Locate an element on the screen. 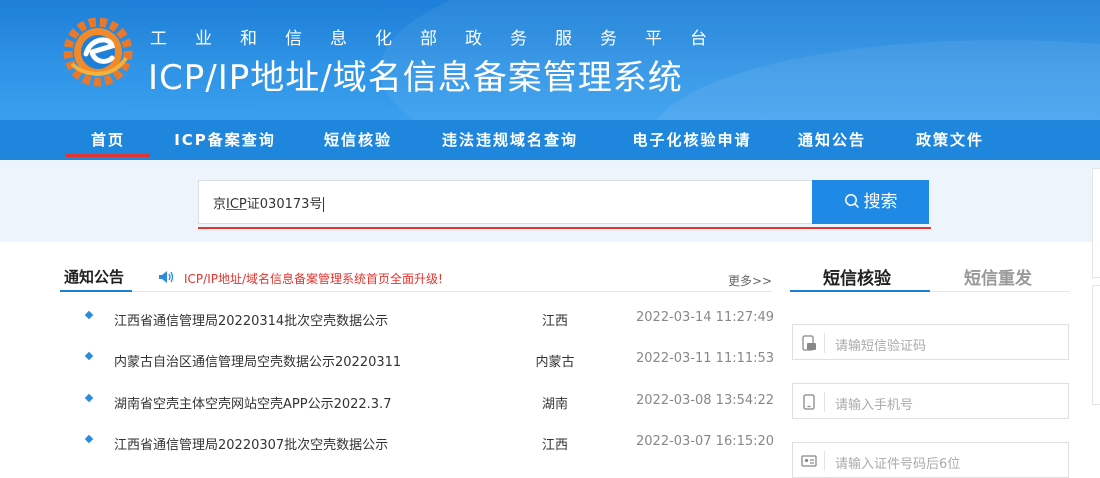  tab-divider is located at coordinates (1000, 291).